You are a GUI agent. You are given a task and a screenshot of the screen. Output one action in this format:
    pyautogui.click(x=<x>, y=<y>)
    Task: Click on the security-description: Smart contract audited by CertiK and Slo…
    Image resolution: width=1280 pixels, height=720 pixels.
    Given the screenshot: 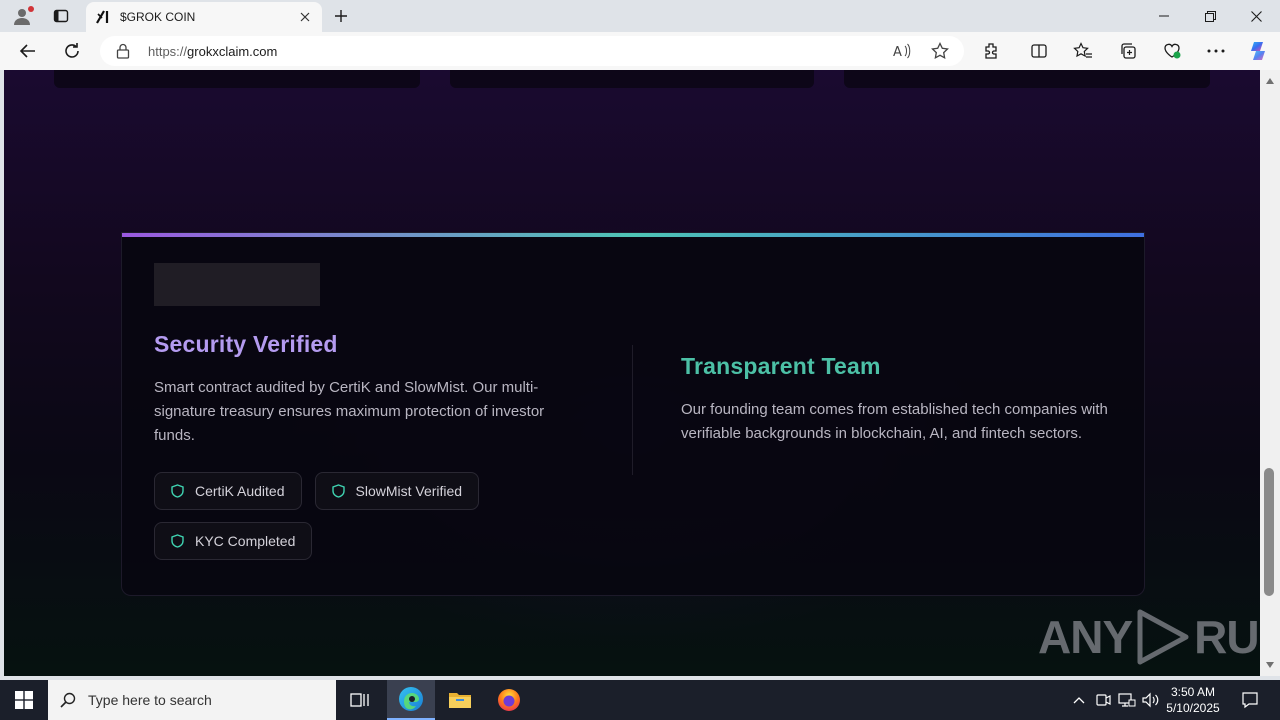 What is the action you would take?
    pyautogui.click(x=349, y=411)
    